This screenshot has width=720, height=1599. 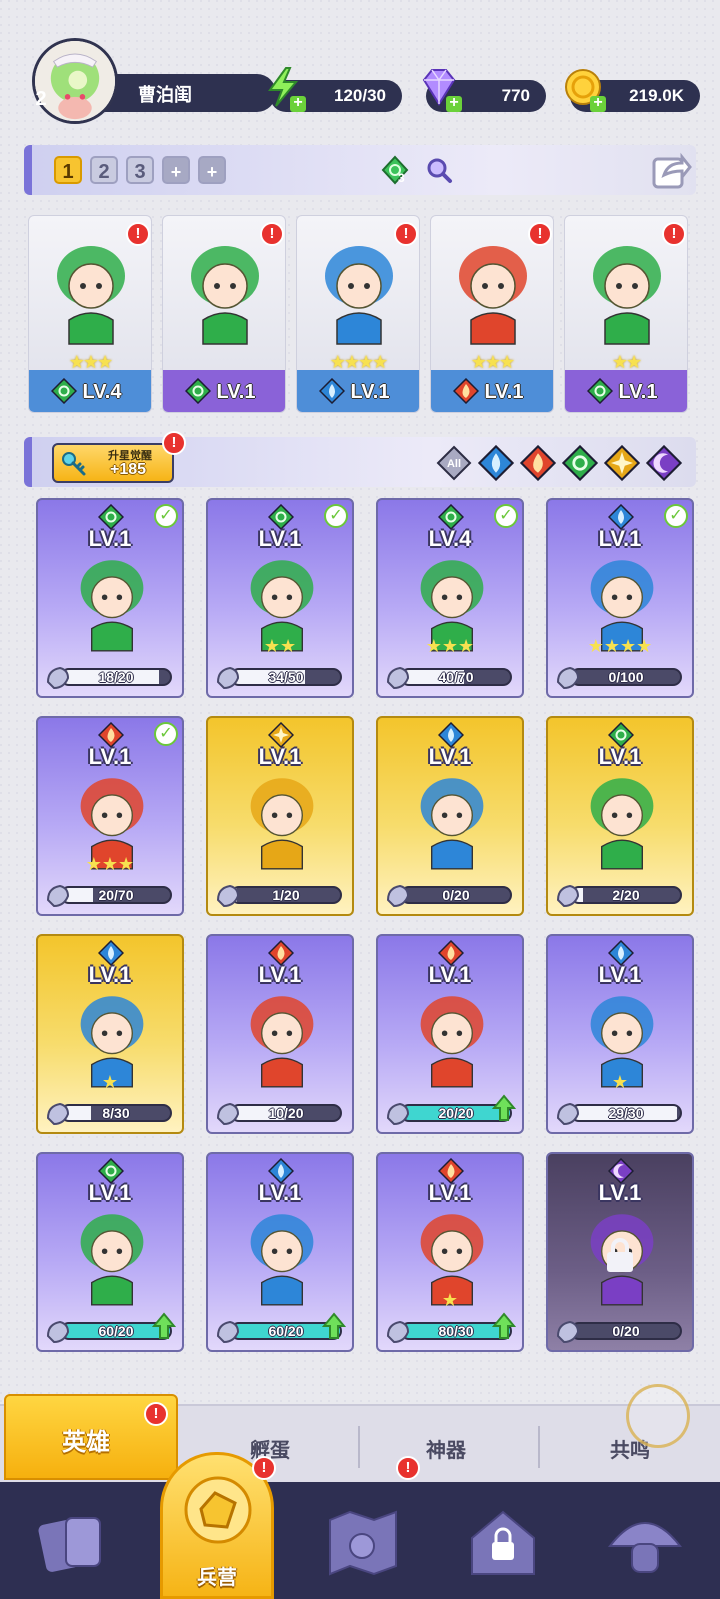 I want to click on filter-light-icon, so click(x=622, y=463).